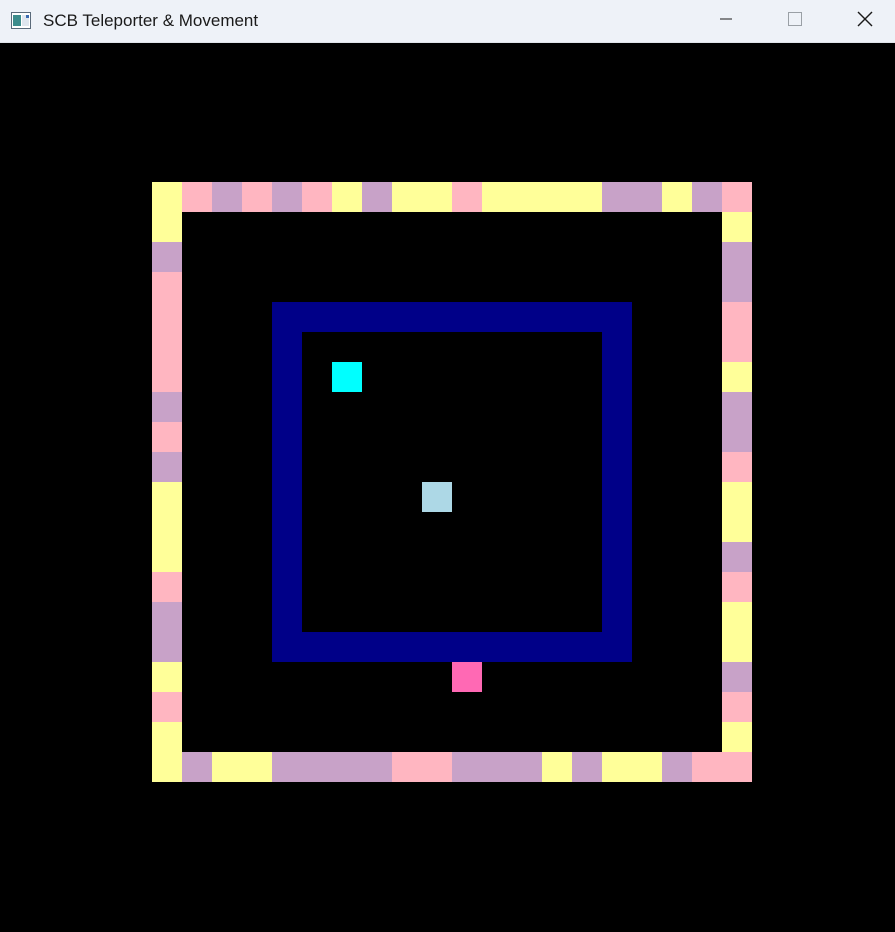  What do you see at coordinates (447, 21) in the screenshot?
I see `title-bar: SCB Teleporter & Movement` at bounding box center [447, 21].